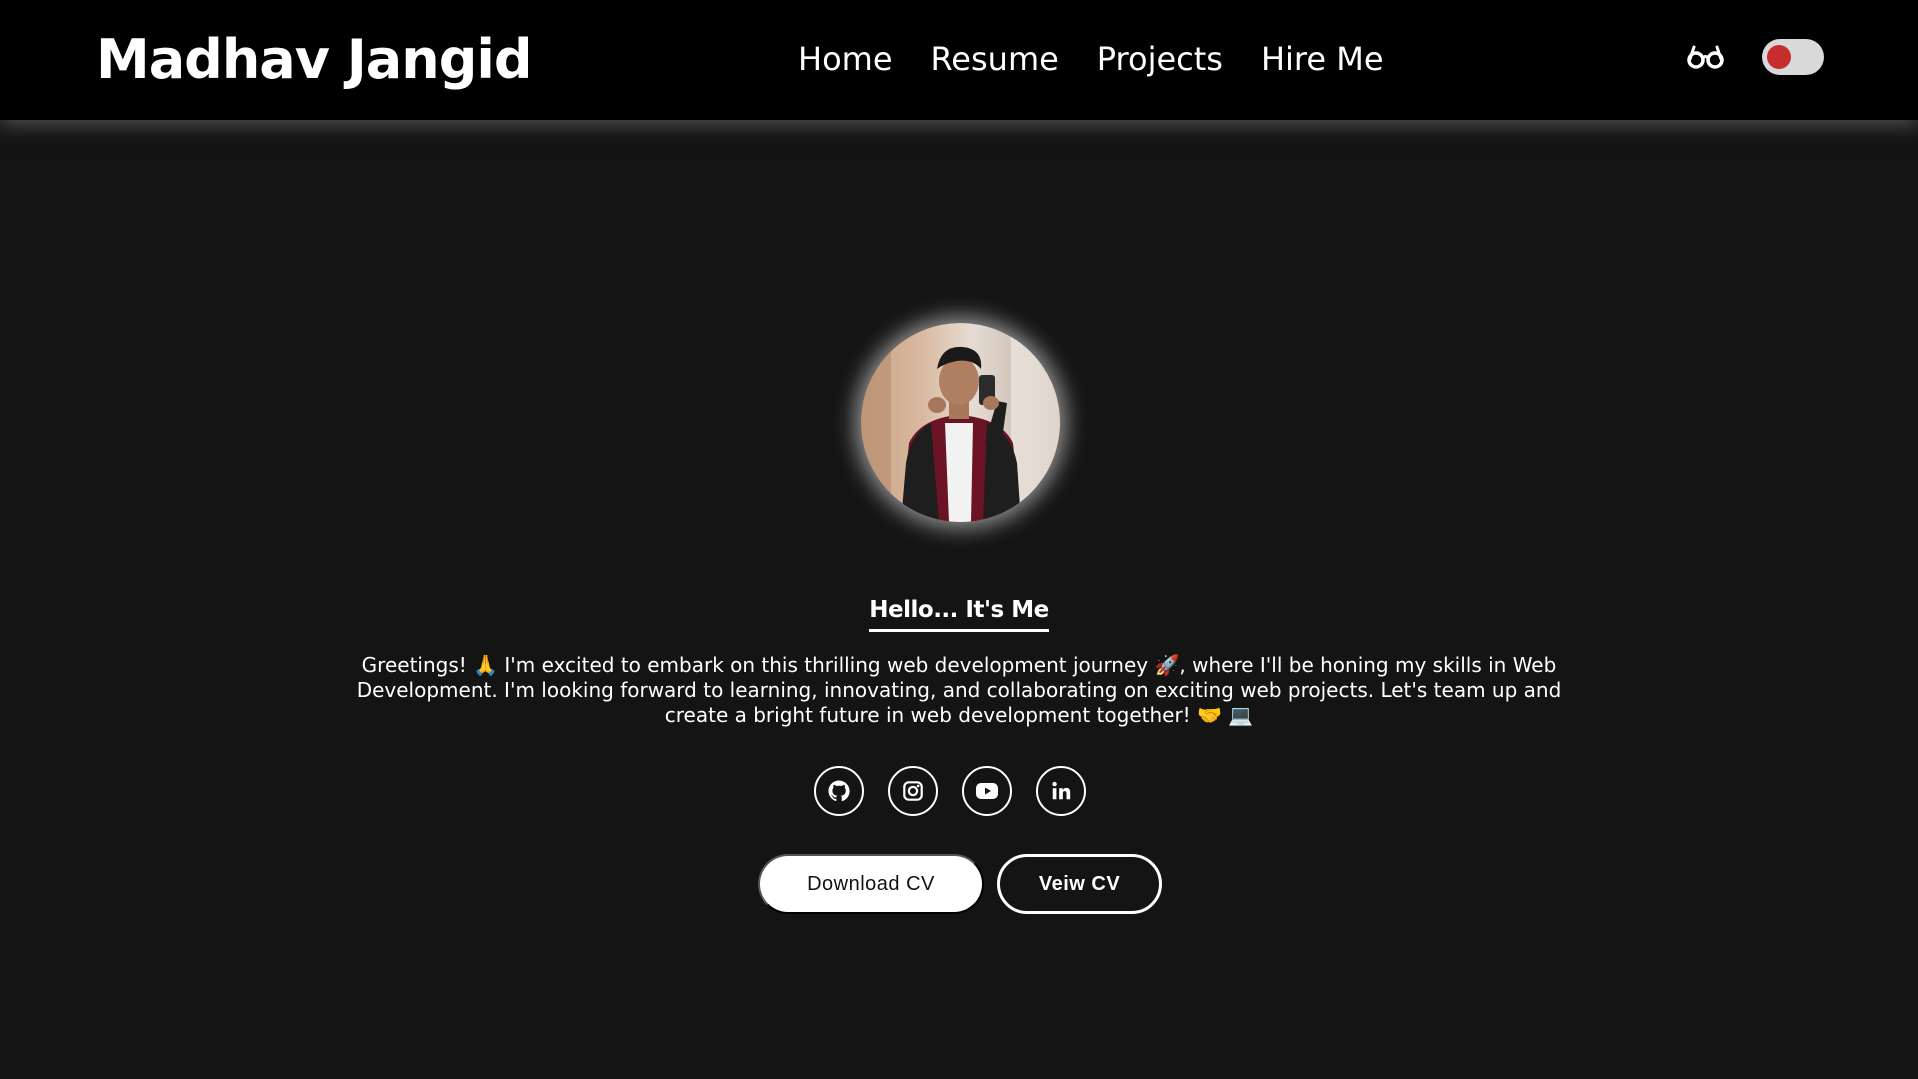  I want to click on greeting-heading: Hello... It's Me, so click(959, 614).